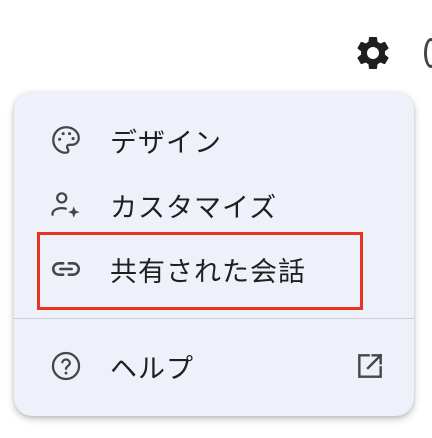  What do you see at coordinates (66, 205) in the screenshot?
I see `person-sparkle-icon` at bounding box center [66, 205].